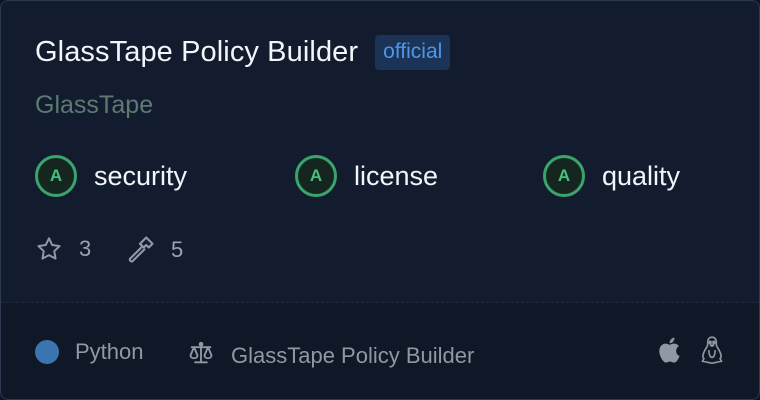  Describe the element at coordinates (109, 351) in the screenshot. I see `language-label: Python` at that location.